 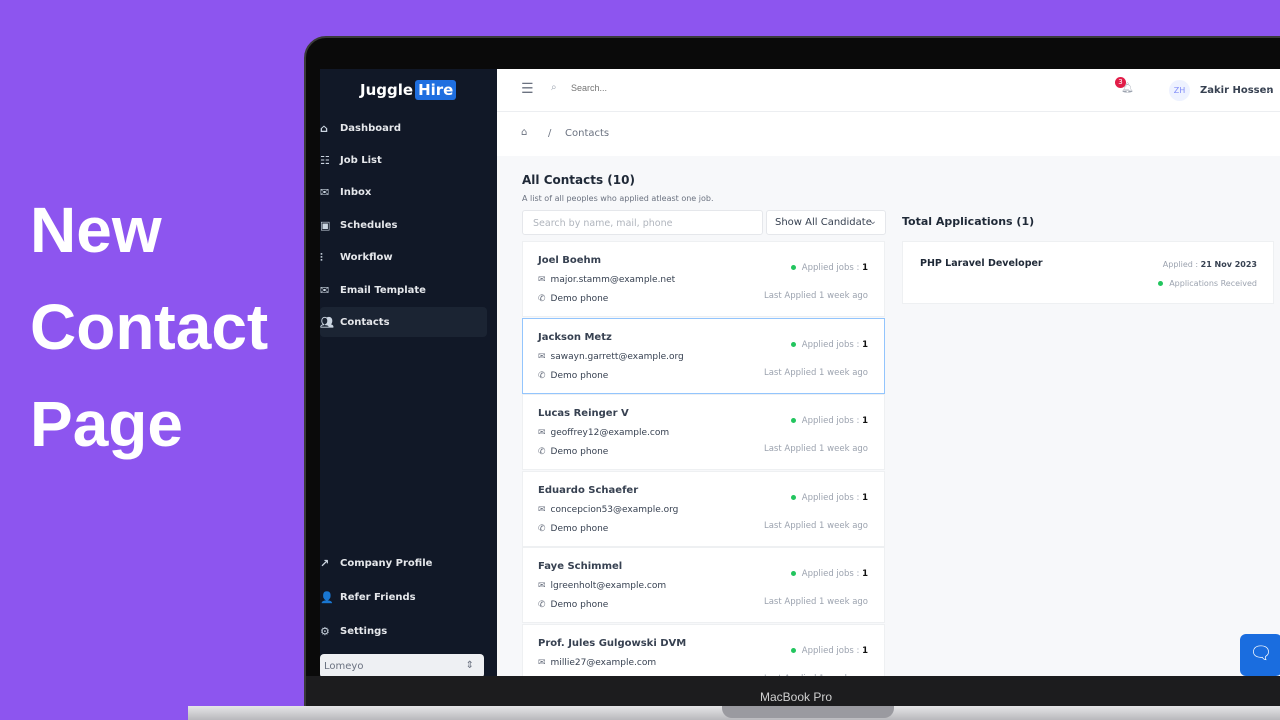 What do you see at coordinates (386, 563) in the screenshot?
I see `sidebar-item-label: Company Profile` at bounding box center [386, 563].